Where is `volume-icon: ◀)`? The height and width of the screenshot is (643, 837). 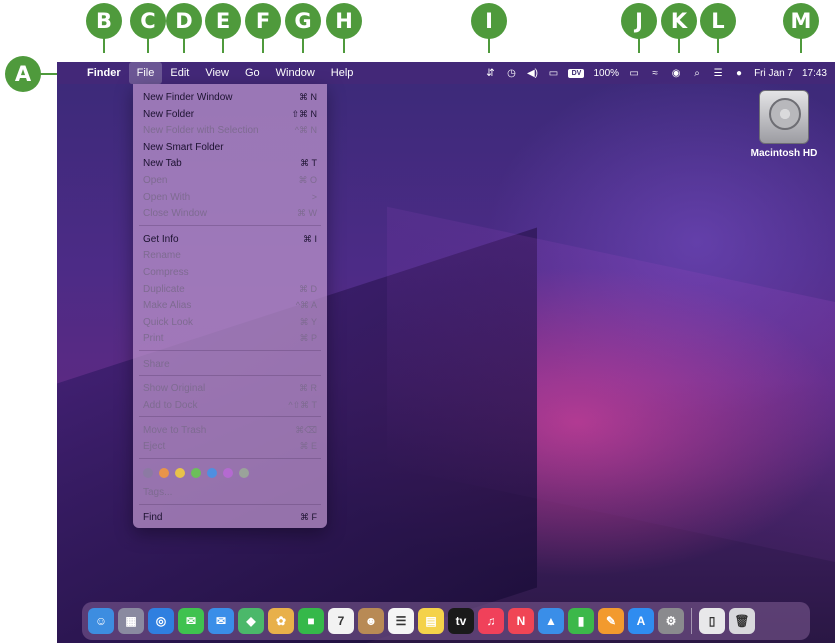 volume-icon: ◀) is located at coordinates (532, 73).